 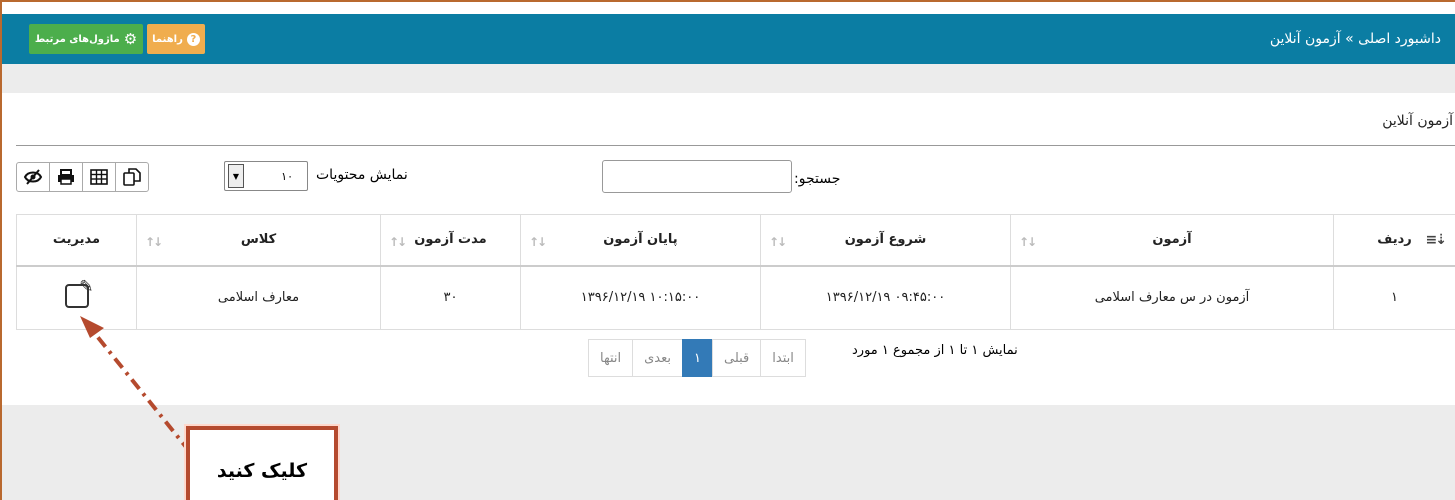 I want to click on callout-text: کلیک کنید, so click(x=262, y=471).